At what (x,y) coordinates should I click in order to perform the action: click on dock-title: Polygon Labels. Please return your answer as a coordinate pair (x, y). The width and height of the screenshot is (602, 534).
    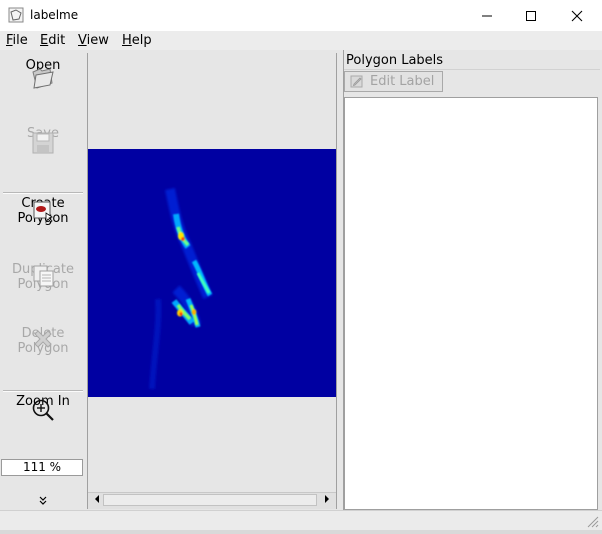
    Looking at the image, I should click on (395, 60).